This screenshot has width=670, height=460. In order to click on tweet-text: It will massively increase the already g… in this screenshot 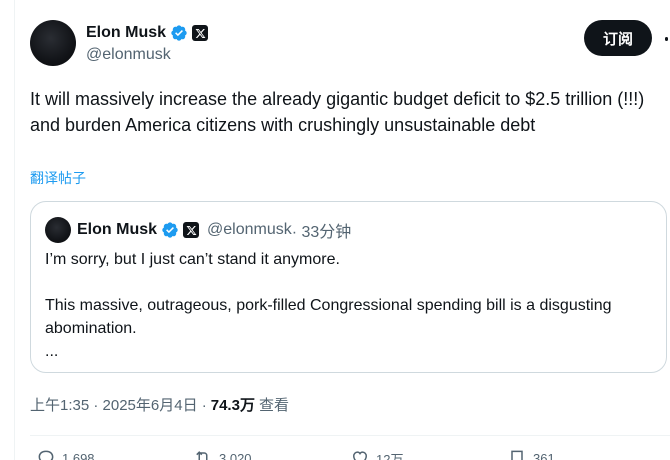, I will do `click(337, 112)`.